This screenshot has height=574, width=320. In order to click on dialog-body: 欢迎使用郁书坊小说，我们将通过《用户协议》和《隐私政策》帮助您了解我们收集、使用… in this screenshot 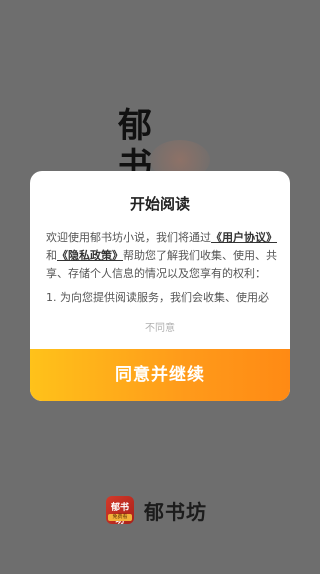, I will do `click(162, 281)`.